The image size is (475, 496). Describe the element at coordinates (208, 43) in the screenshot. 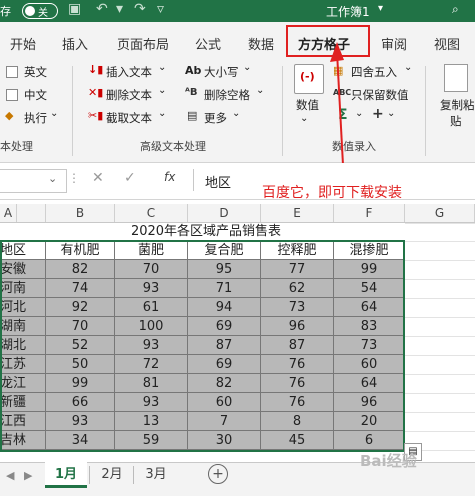

I see `tab-formulas: 公式` at that location.